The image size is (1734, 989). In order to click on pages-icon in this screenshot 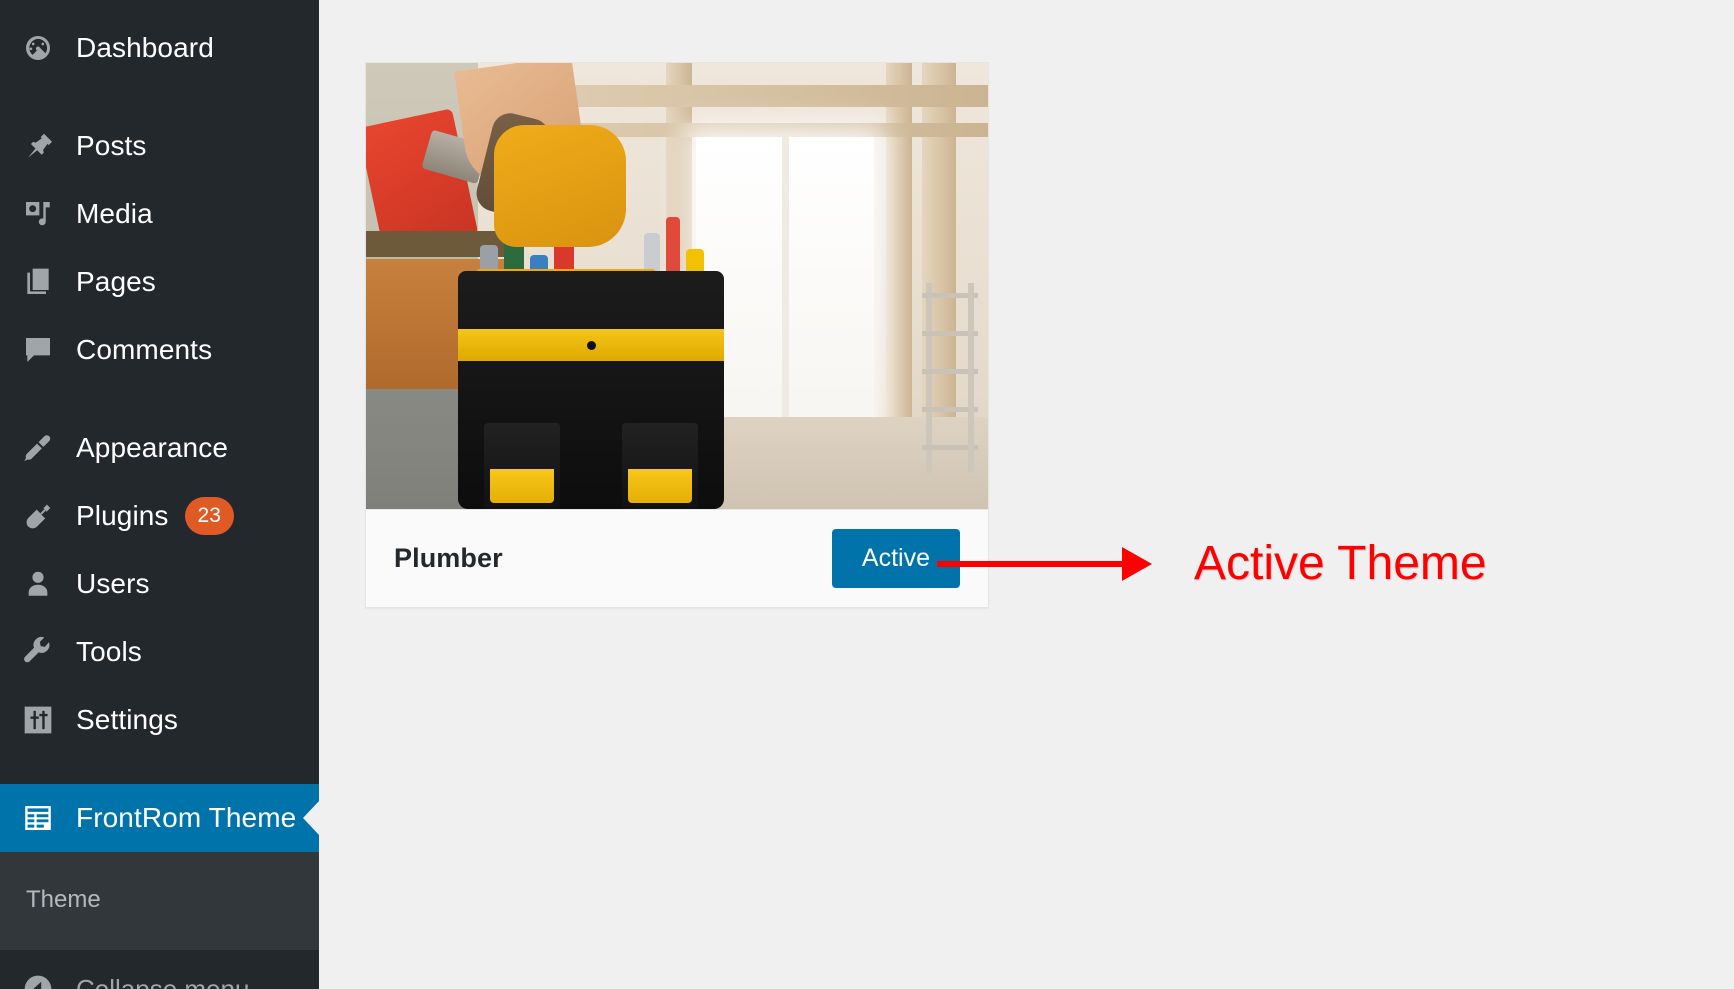, I will do `click(38, 282)`.